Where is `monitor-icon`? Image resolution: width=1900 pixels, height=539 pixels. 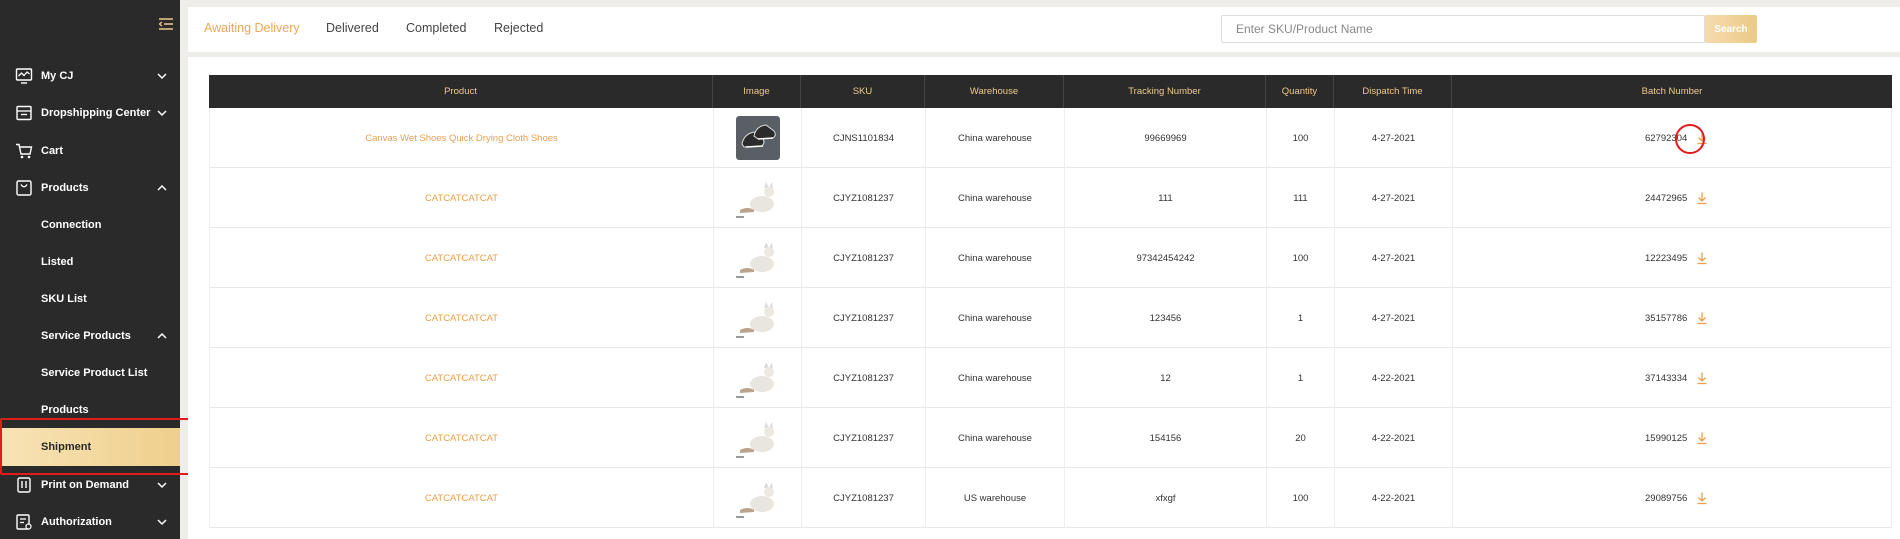 monitor-icon is located at coordinates (24, 76).